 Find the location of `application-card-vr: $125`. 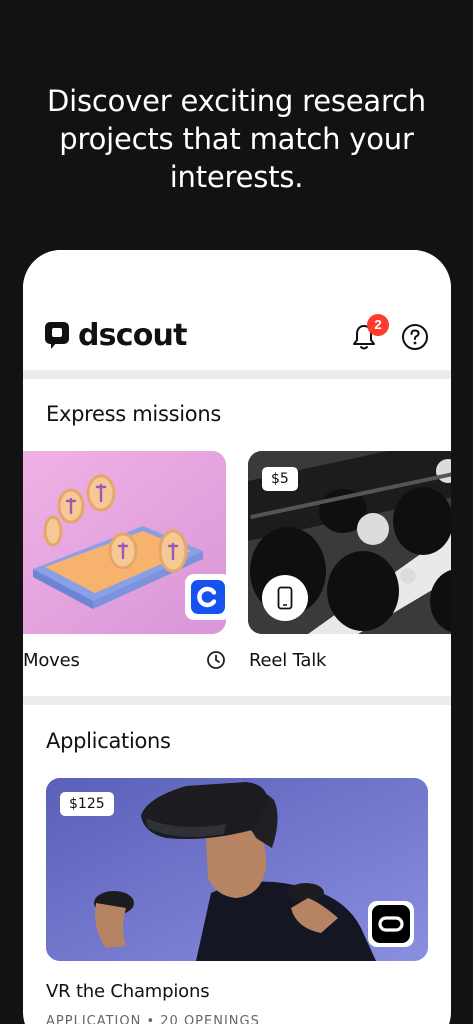

application-card-vr: $125 is located at coordinates (237, 869).